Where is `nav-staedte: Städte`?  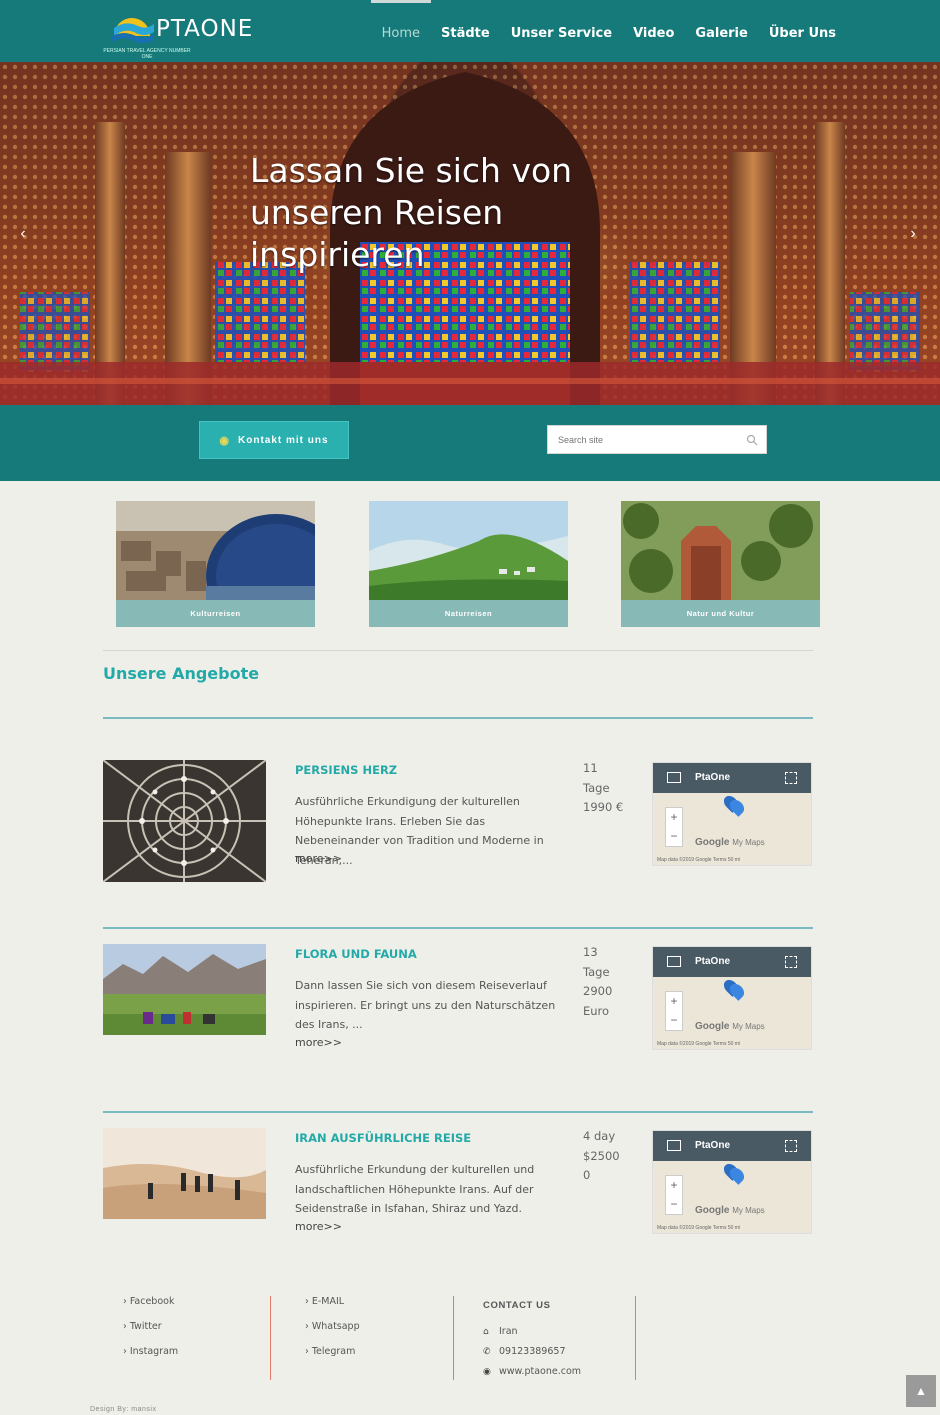 nav-staedte: Städte is located at coordinates (465, 31).